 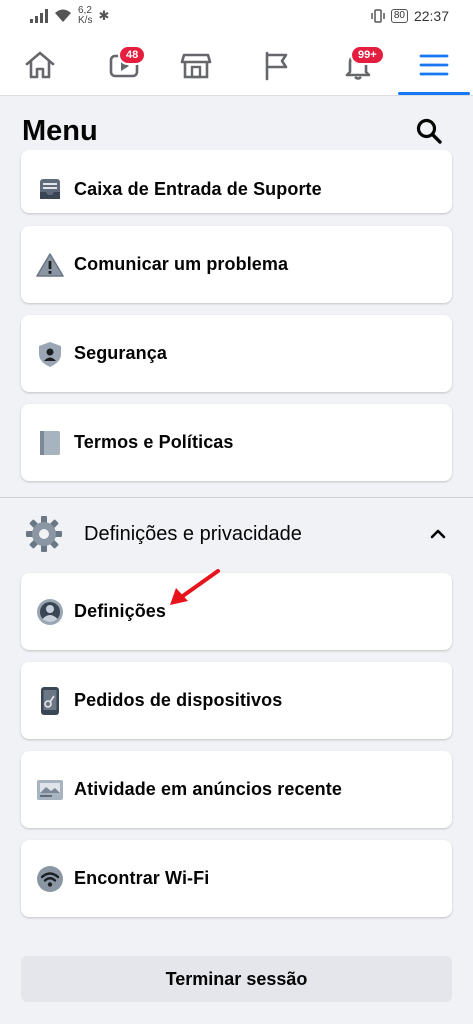 I want to click on clock: 22:37, so click(x=431, y=16).